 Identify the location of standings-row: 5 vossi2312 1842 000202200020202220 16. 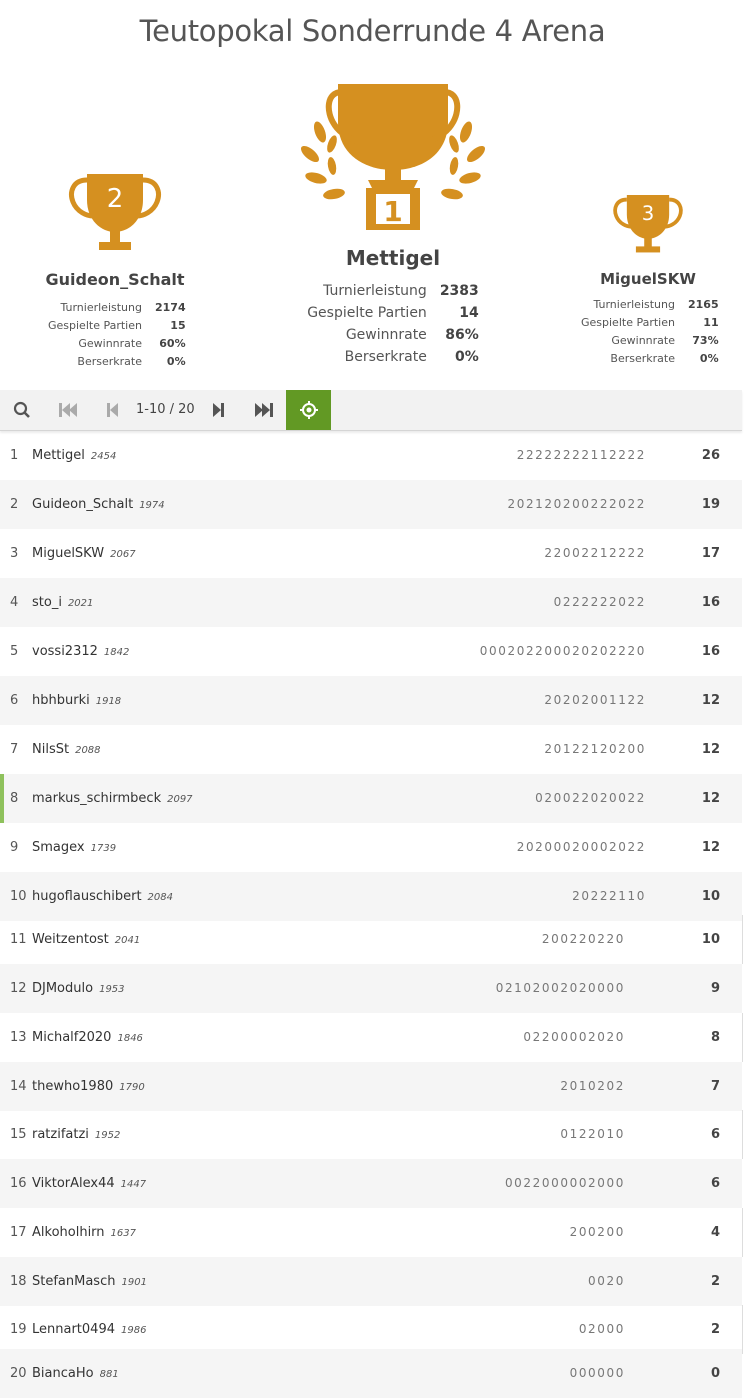
(371, 651).